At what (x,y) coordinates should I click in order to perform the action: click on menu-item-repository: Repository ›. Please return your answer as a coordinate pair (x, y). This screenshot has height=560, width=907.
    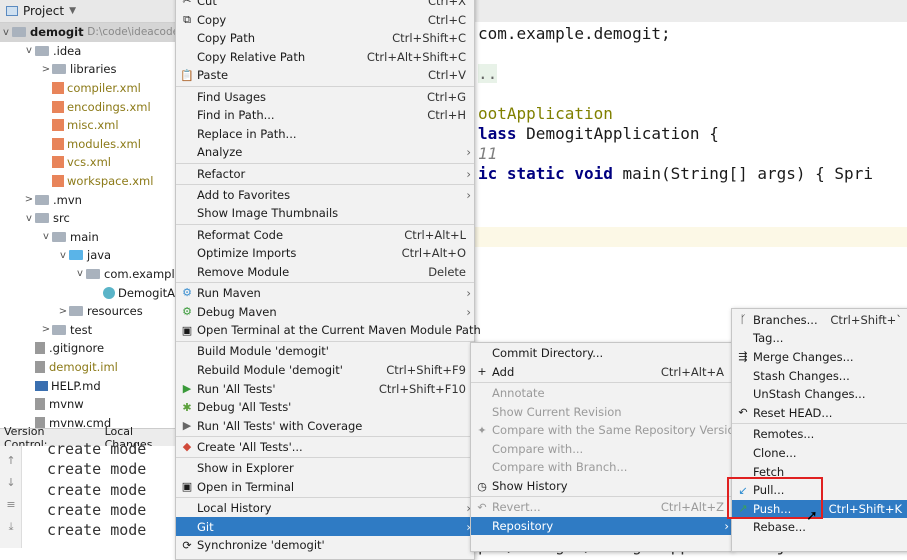
    Looking at the image, I should click on (601, 526).